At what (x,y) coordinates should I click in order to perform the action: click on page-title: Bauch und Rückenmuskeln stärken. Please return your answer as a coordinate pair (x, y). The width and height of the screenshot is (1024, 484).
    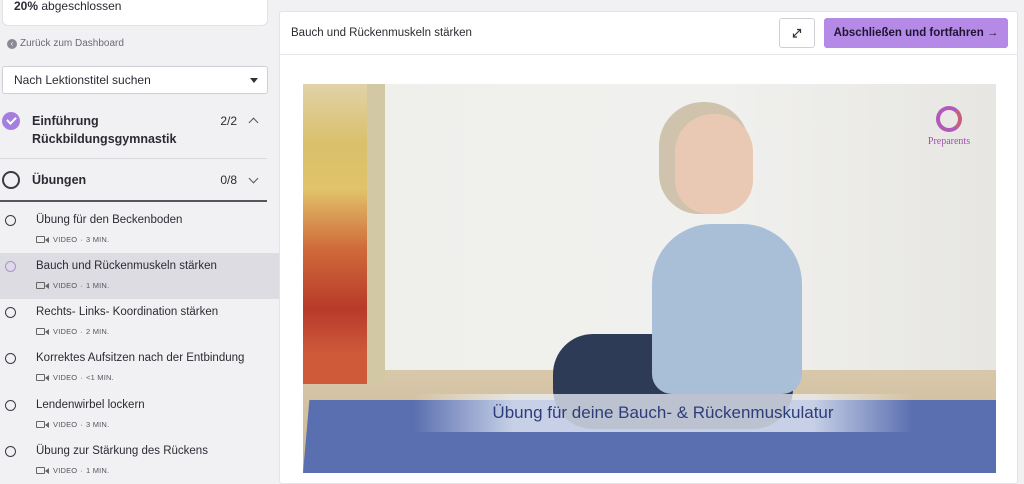
    Looking at the image, I should click on (381, 33).